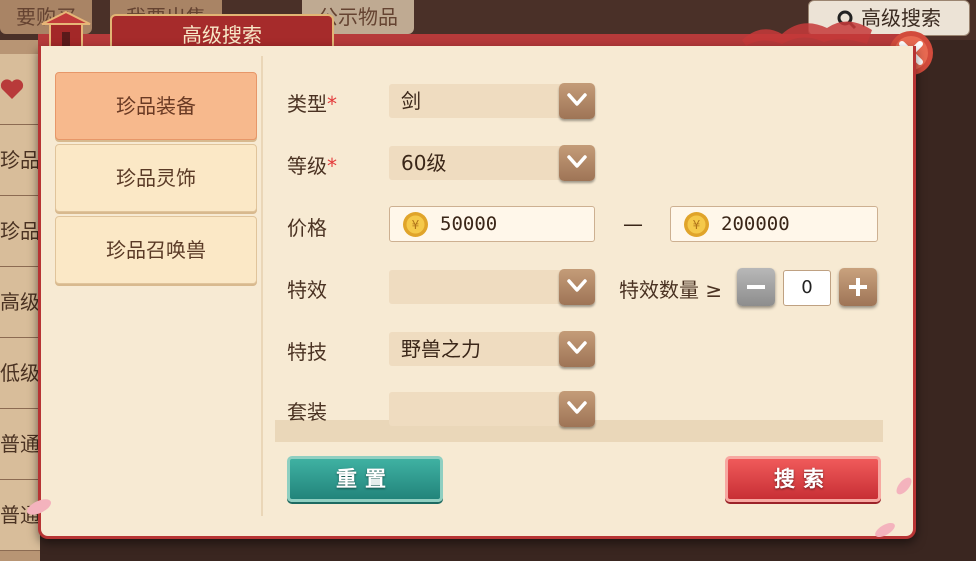  I want to click on skill-value: 野兽之力, so click(441, 349).